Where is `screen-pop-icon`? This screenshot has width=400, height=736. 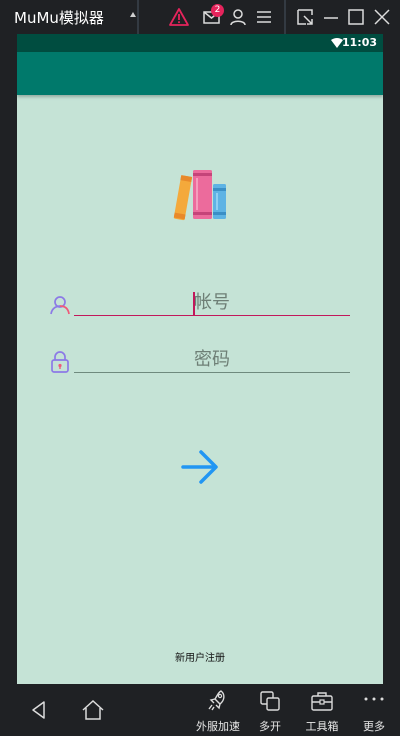
screen-pop-icon is located at coordinates (305, 17).